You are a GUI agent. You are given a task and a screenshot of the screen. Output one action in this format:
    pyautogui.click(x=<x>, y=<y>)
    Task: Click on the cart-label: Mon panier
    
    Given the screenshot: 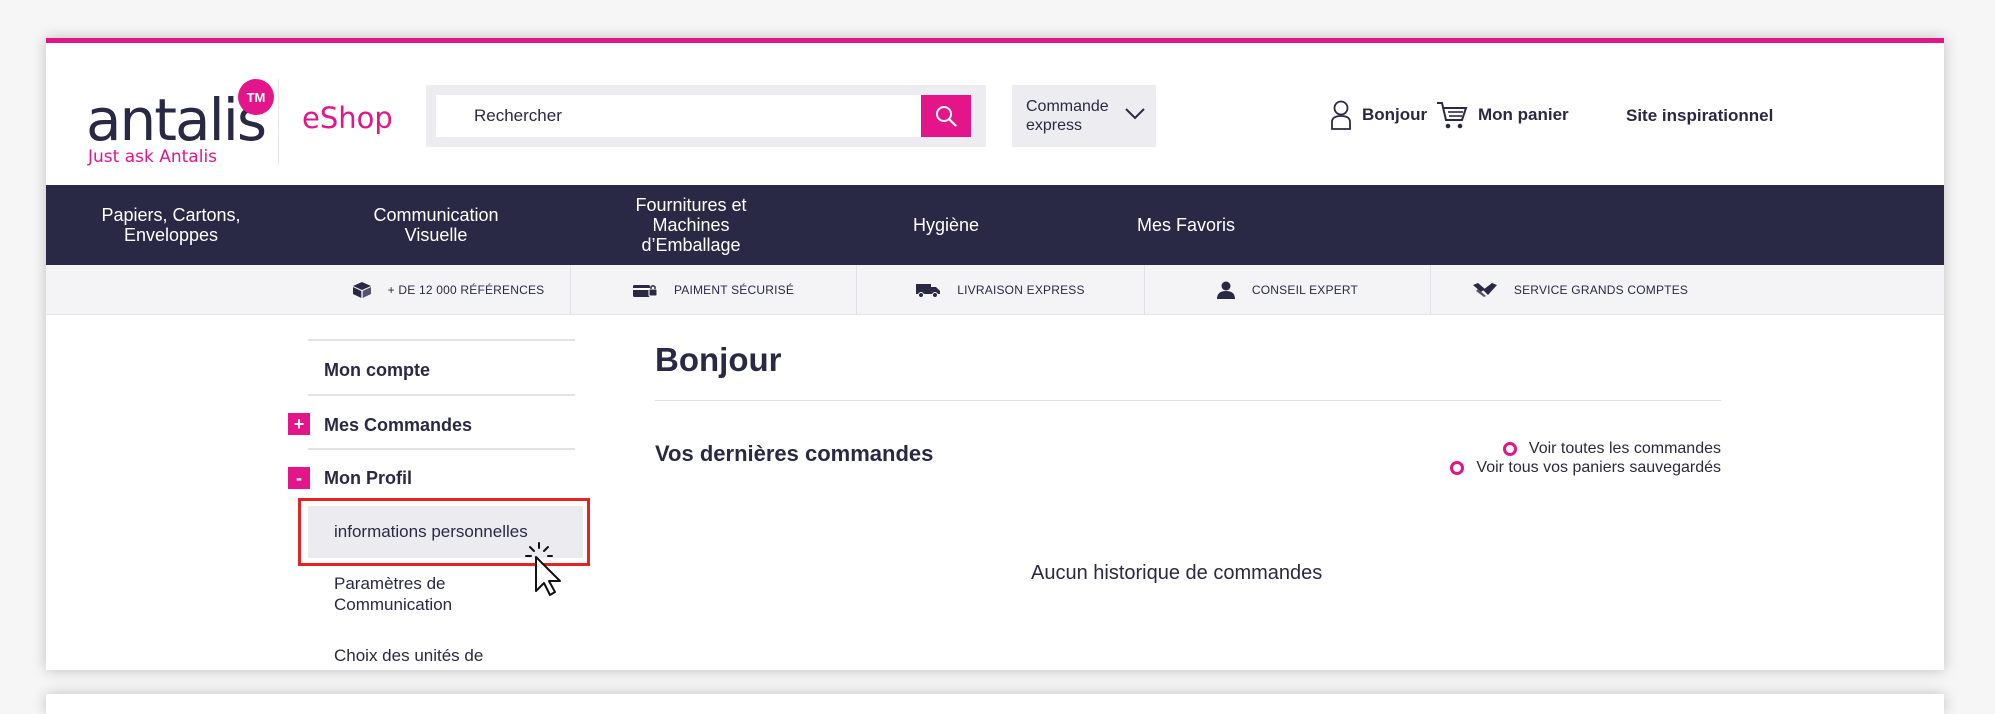 What is the action you would take?
    pyautogui.click(x=1523, y=114)
    